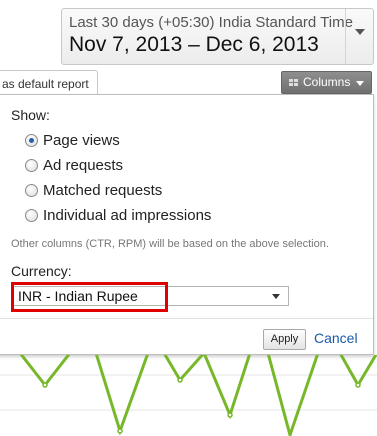 The height and width of the screenshot is (436, 377). I want to click on radio-matched-requests, so click(31, 190).